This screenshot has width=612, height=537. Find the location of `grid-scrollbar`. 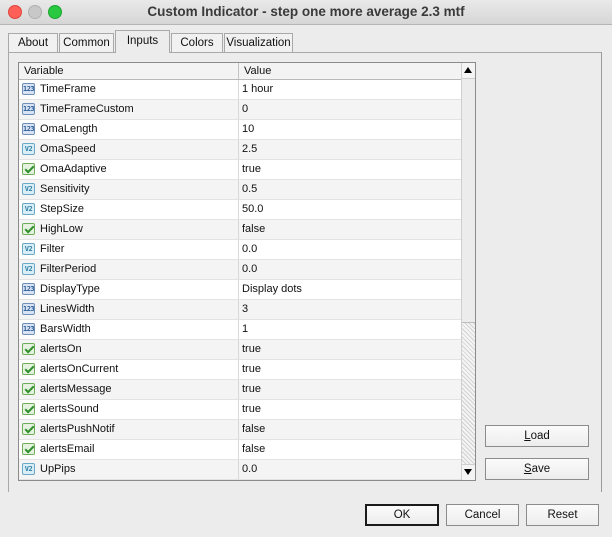

grid-scrollbar is located at coordinates (468, 271).